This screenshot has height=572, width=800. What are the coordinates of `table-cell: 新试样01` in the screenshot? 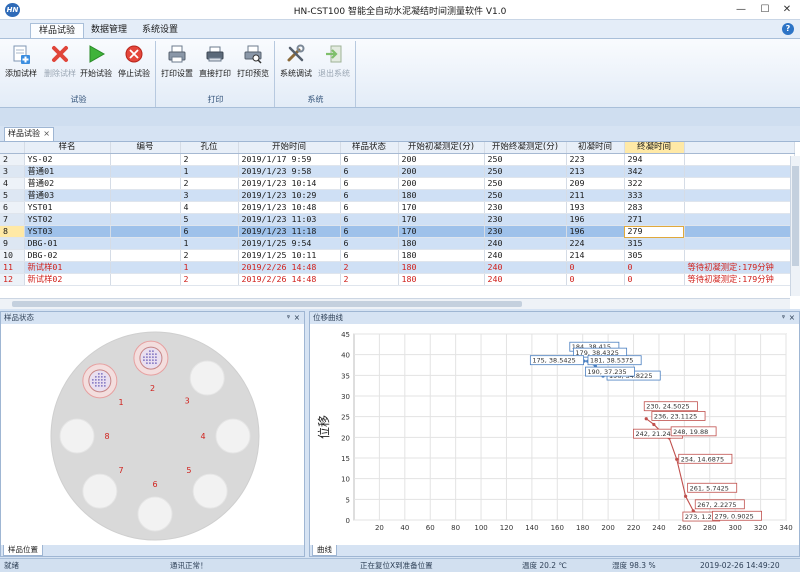 It's located at (67, 268).